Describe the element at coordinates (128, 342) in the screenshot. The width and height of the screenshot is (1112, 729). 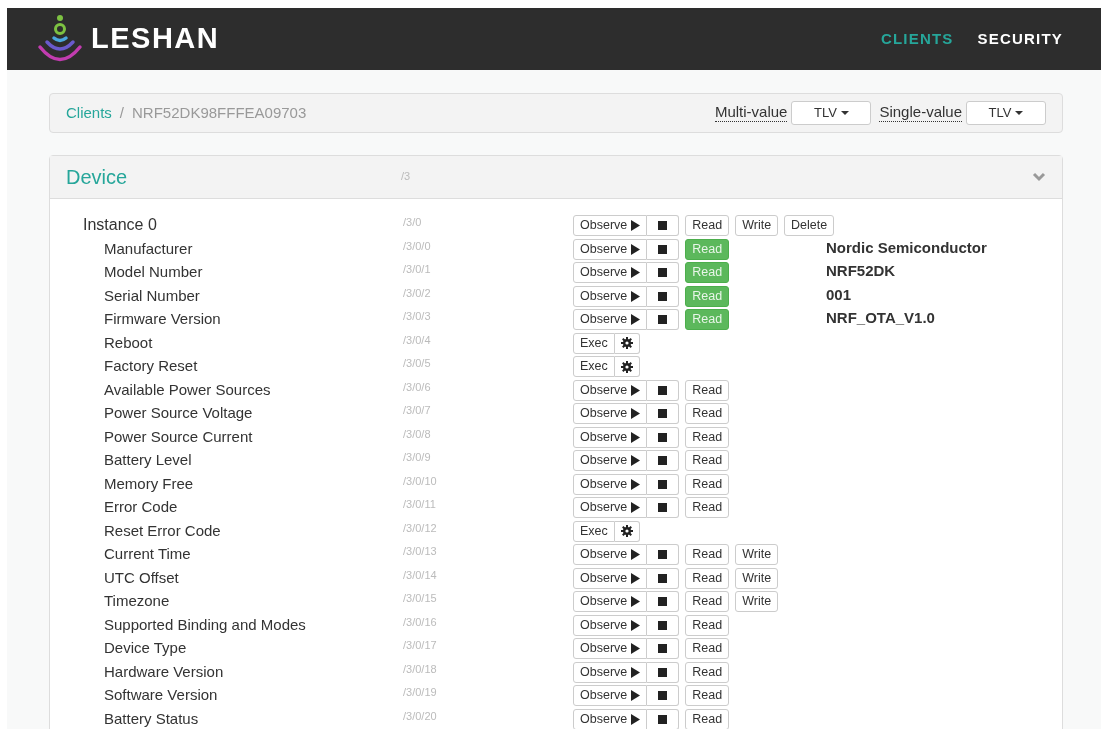
I see `resource-name: Reboot` at that location.